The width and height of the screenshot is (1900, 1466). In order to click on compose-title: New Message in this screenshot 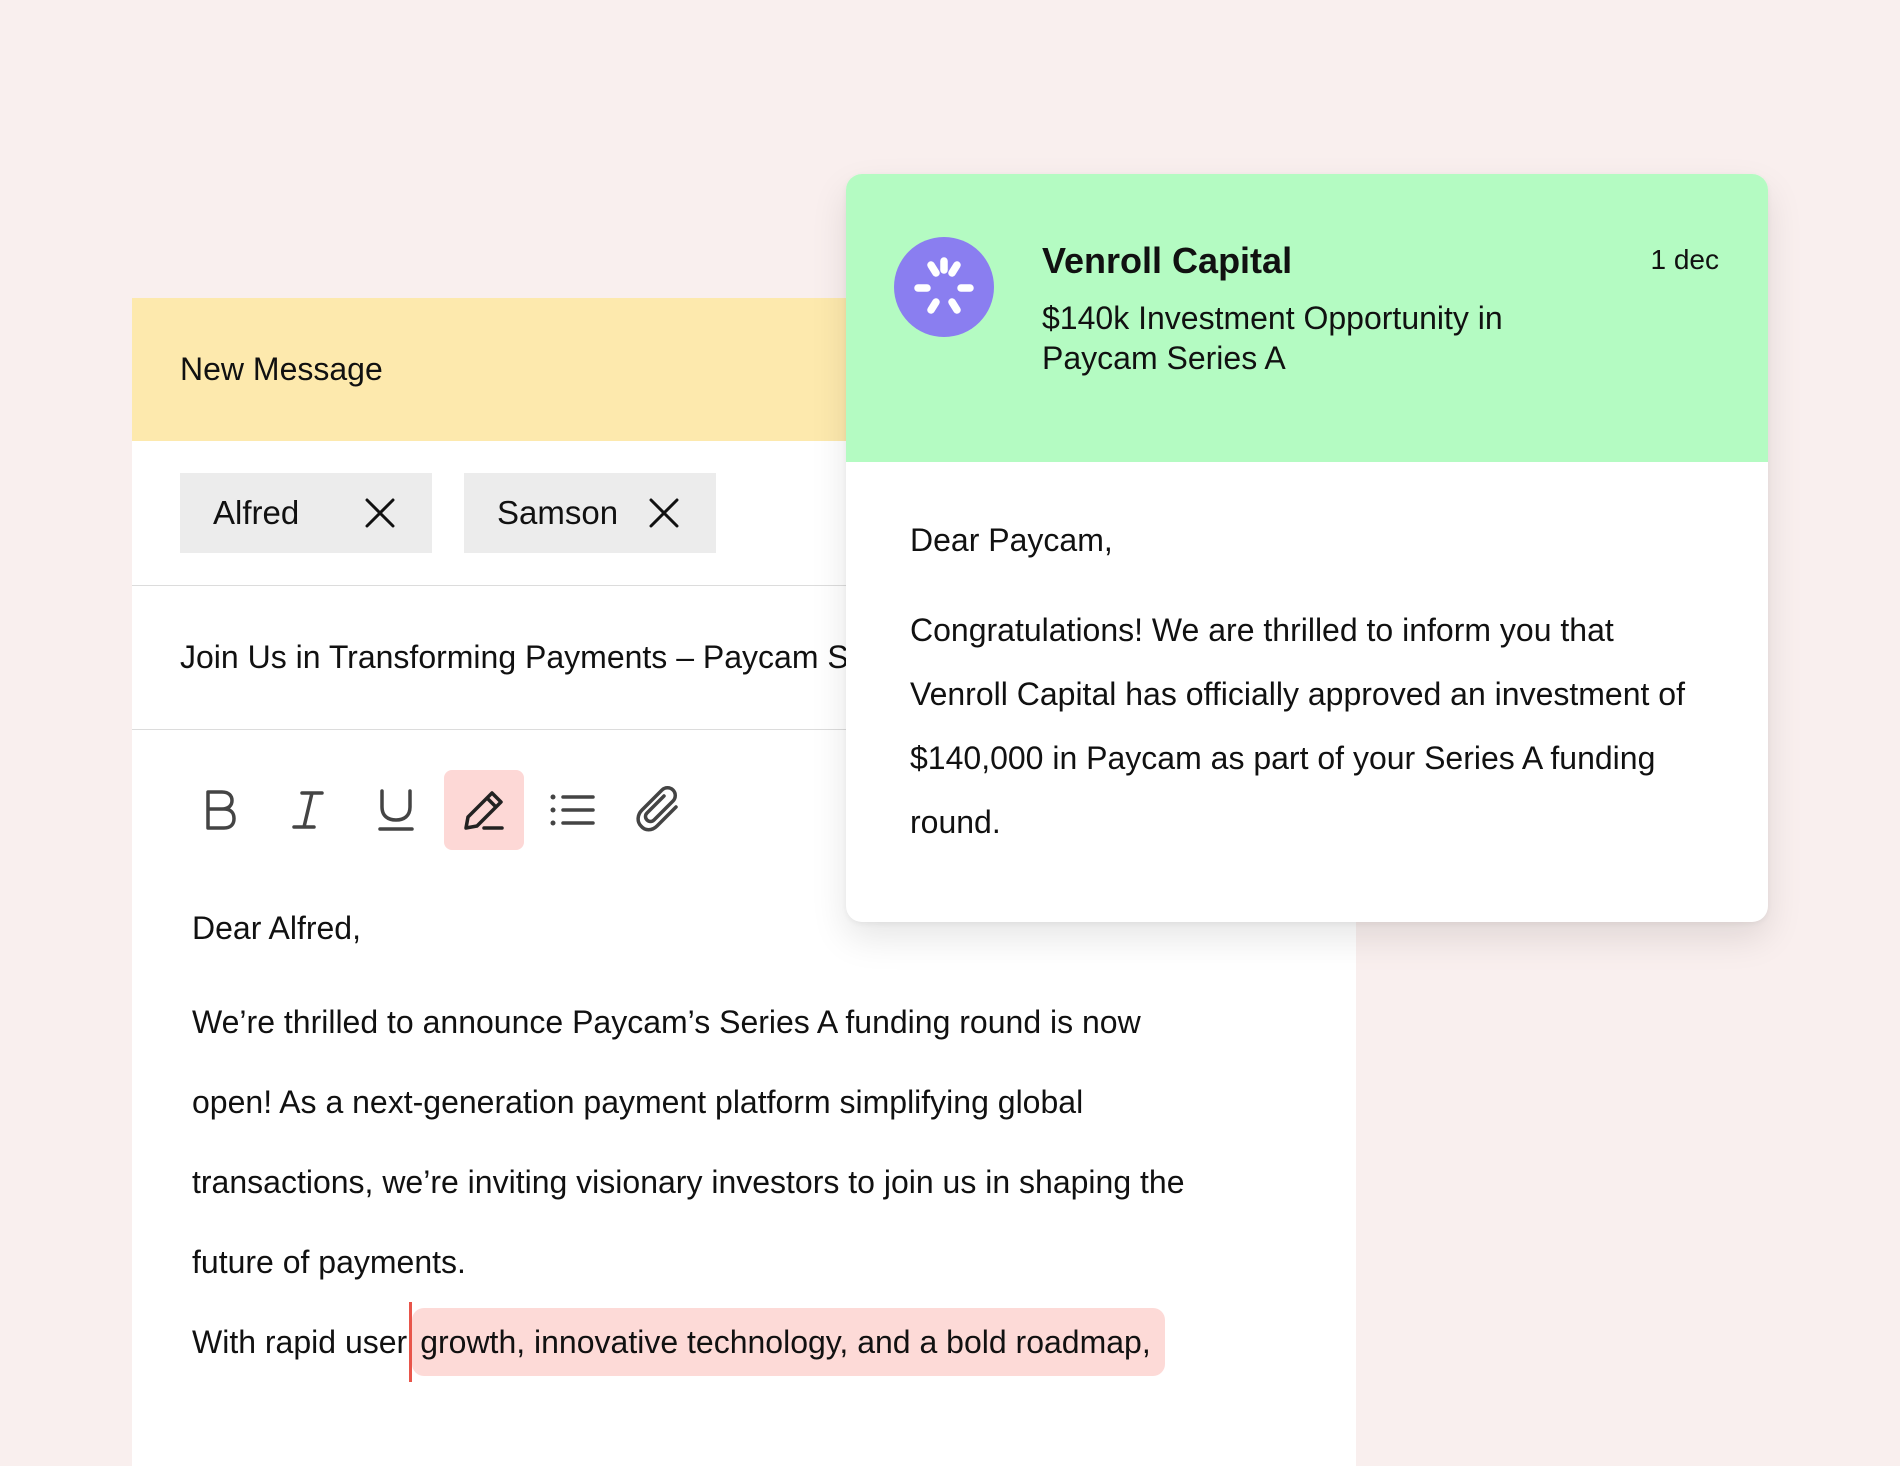, I will do `click(281, 369)`.